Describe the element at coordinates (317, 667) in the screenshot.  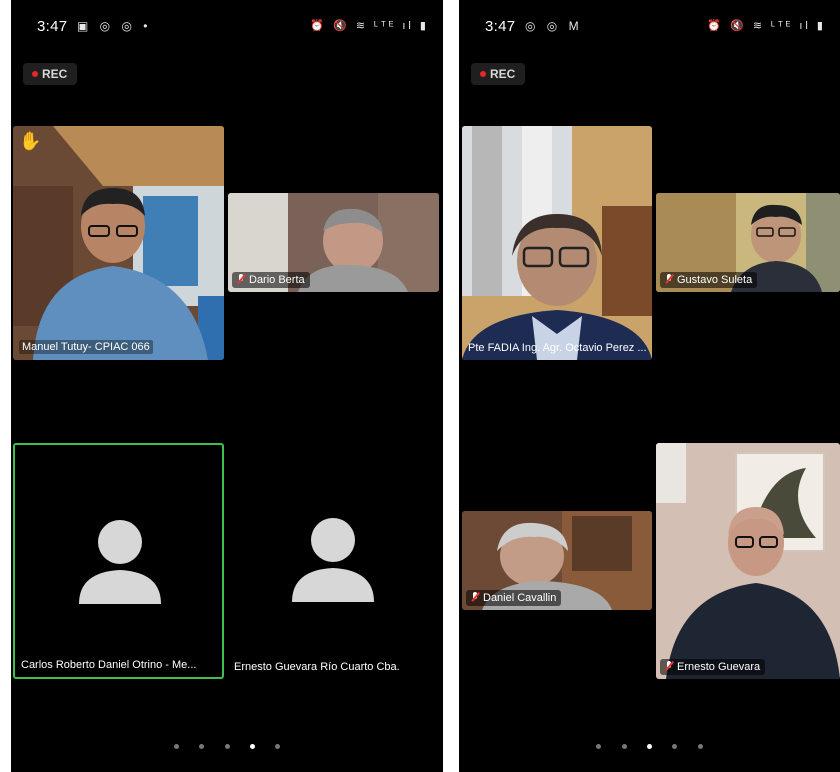
I see `participant-name: Ernesto Guevara Río Cuarto Cba.` at that location.